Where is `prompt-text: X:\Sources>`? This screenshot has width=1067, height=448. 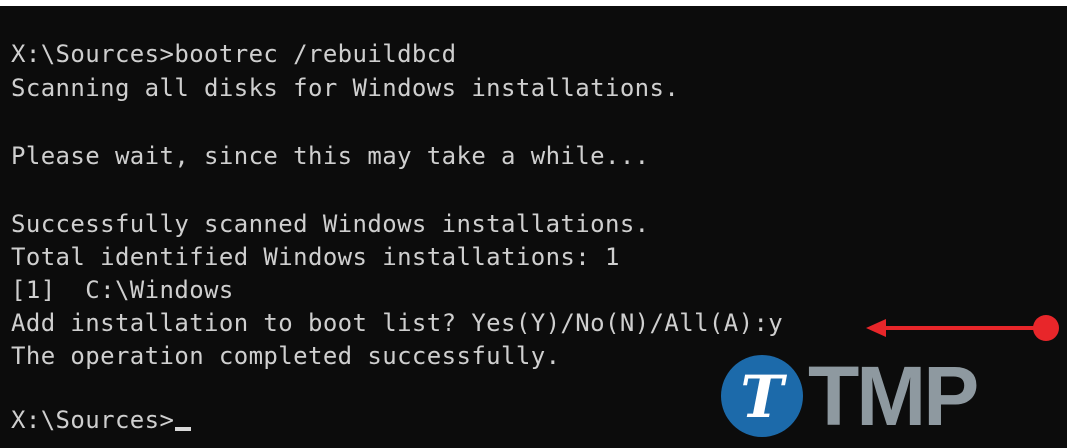
prompt-text: X:\Sources> is located at coordinates (93, 420).